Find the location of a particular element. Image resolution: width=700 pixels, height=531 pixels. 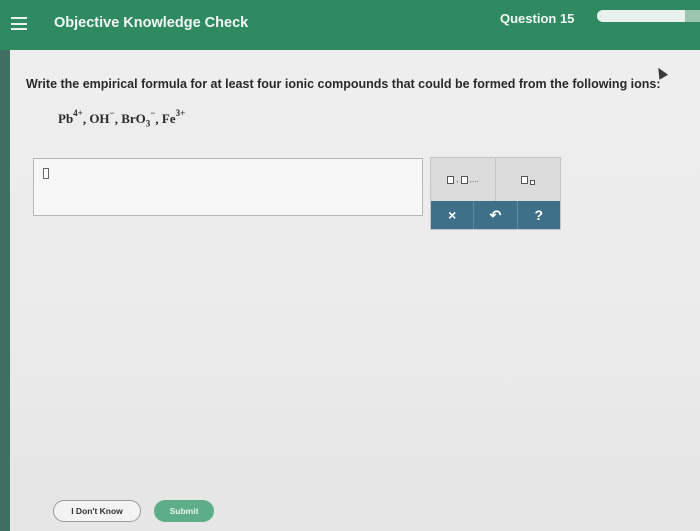

answer-input is located at coordinates (228, 187).